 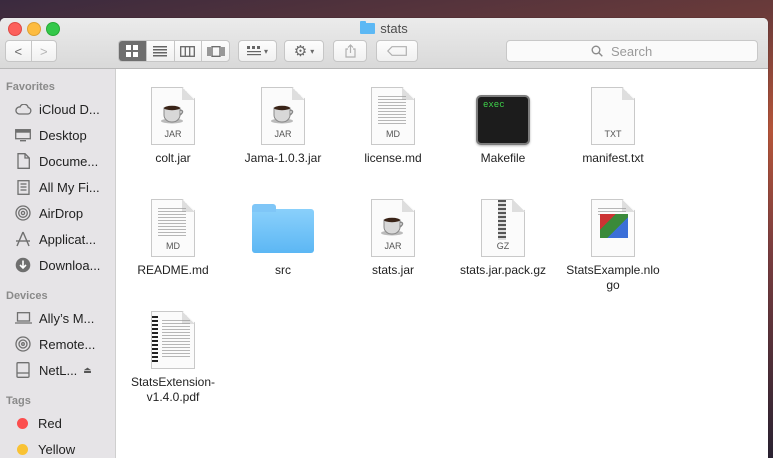 I want to click on sidebar-item-label: AirDrop, so click(x=61, y=213).